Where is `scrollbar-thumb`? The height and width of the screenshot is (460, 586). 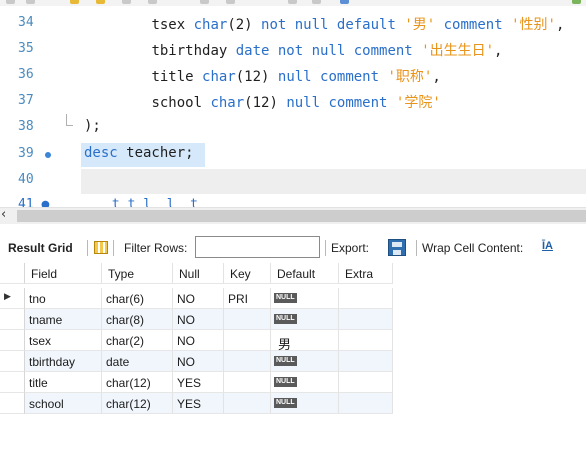
scrollbar-thumb is located at coordinates (301, 216).